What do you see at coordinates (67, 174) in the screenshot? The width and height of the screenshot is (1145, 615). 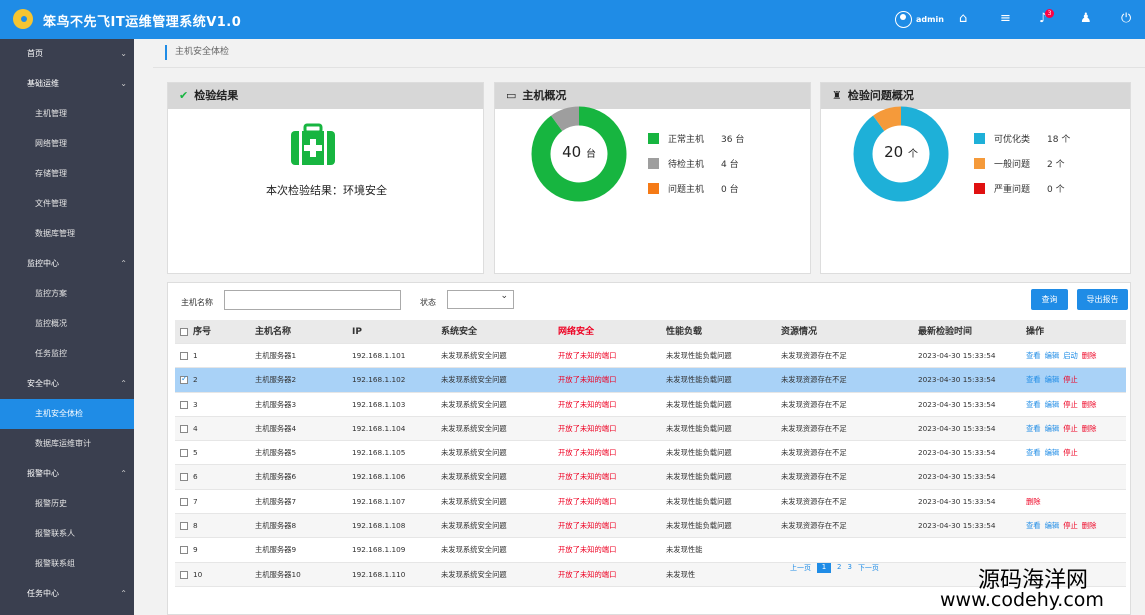 I see `sidebar-item: 存储管理` at bounding box center [67, 174].